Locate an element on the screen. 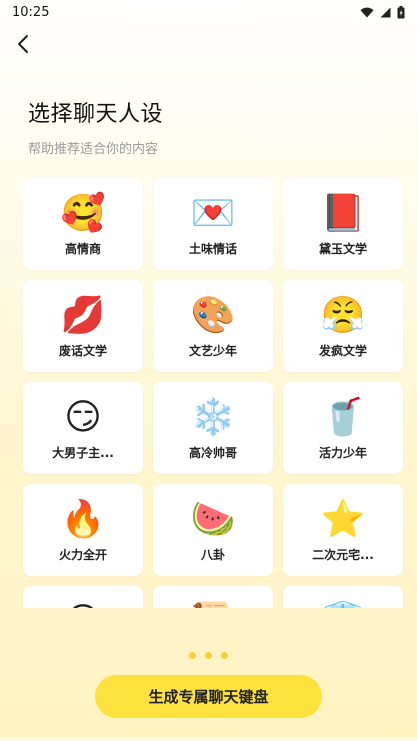 The height and width of the screenshot is (741, 417). persona-card: 🥰 高情商 is located at coordinates (83, 224).